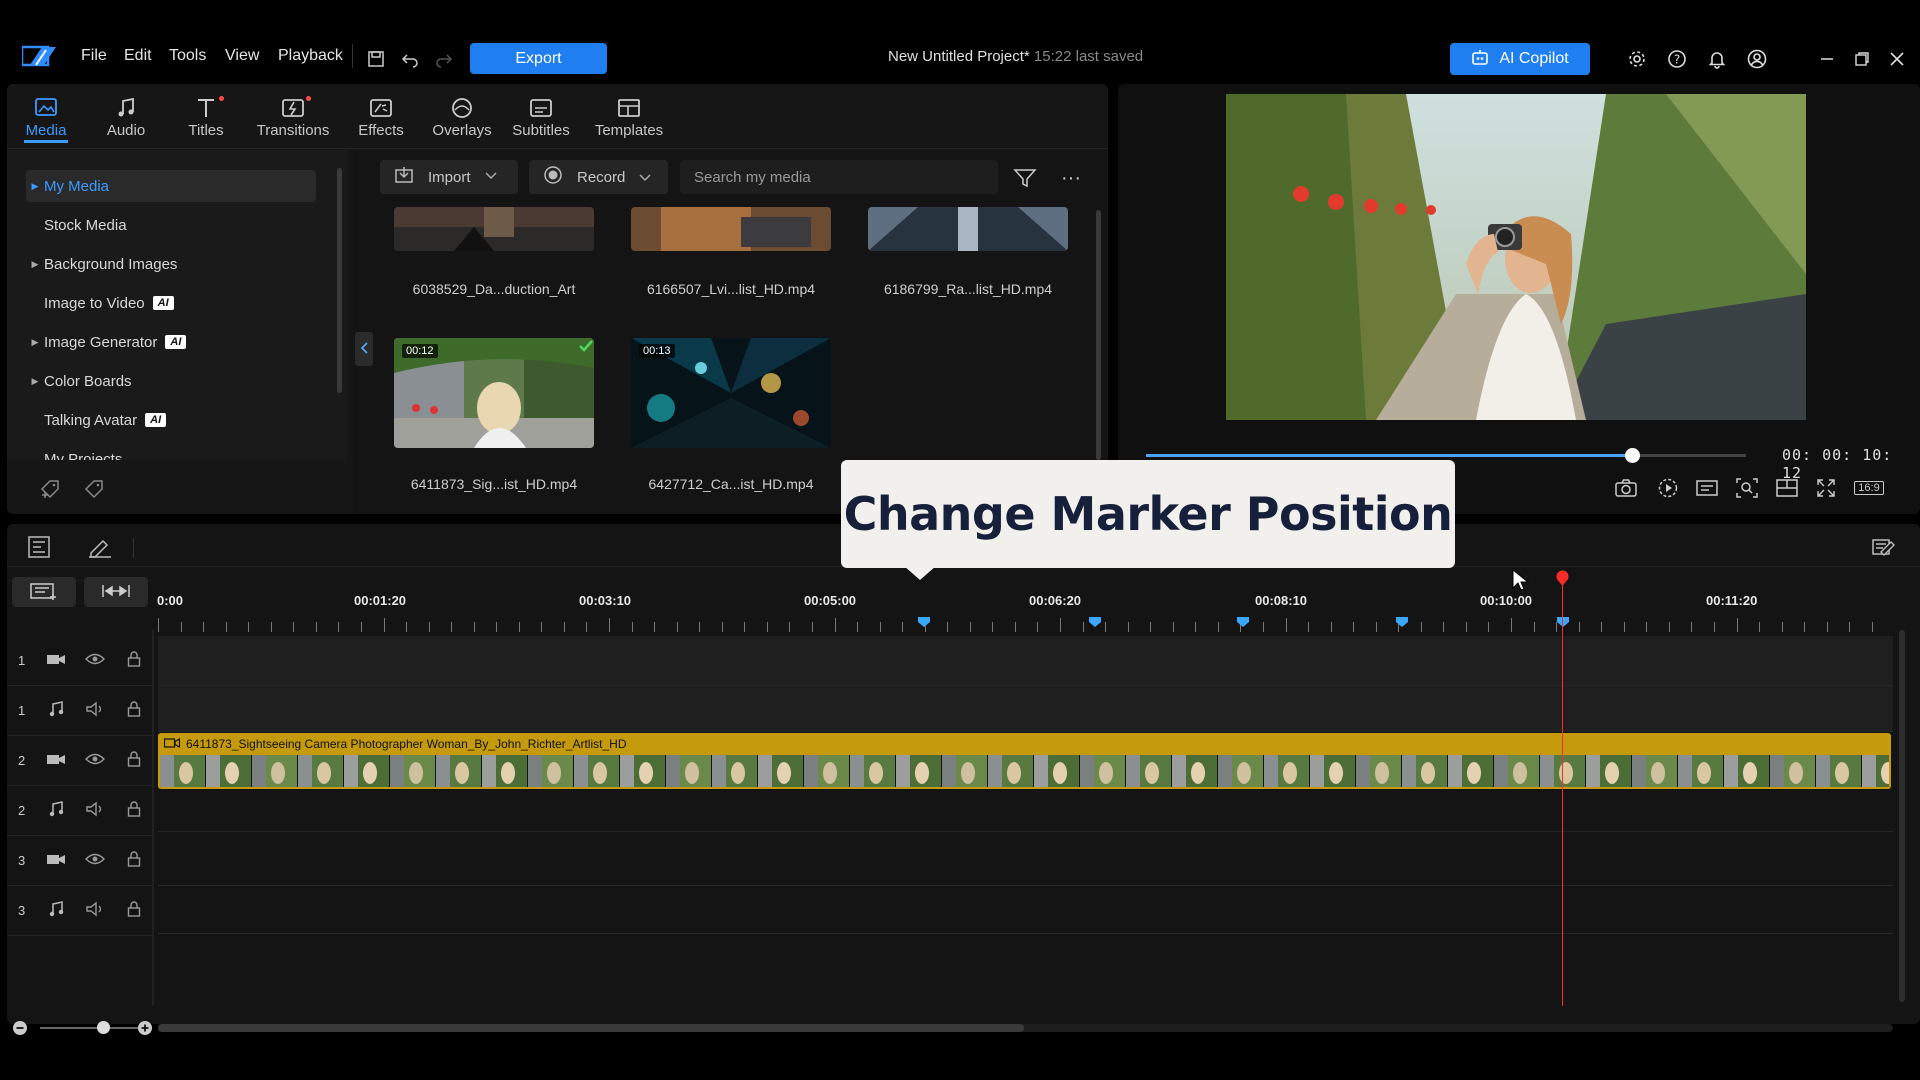 Image resolution: width=1920 pixels, height=1080 pixels. Describe the element at coordinates (410, 59) in the screenshot. I see `undo-icon` at that location.